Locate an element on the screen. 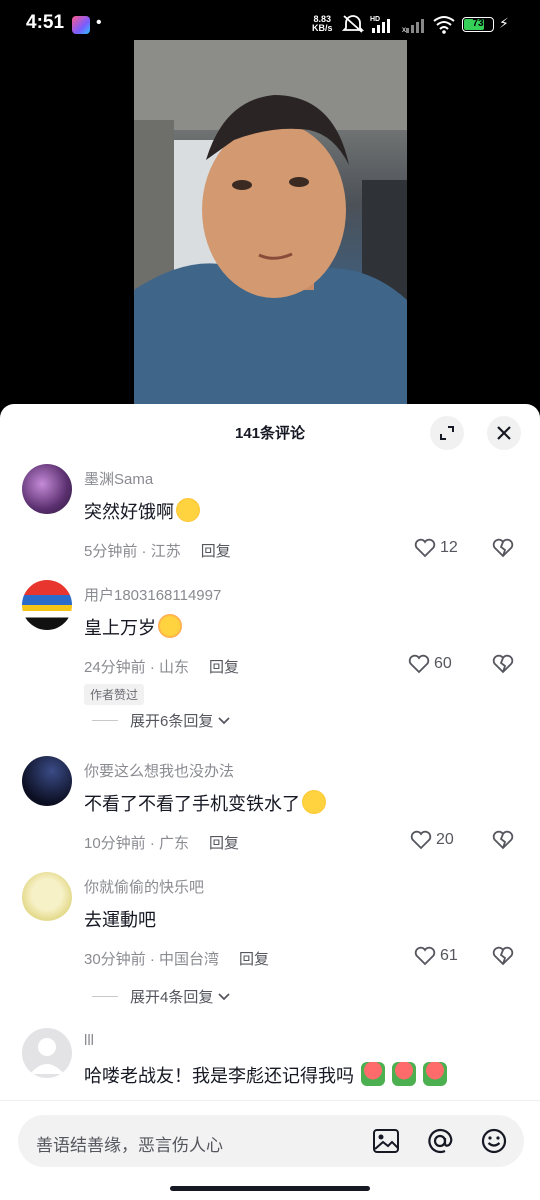  mention-button is located at coordinates (440, 1143).